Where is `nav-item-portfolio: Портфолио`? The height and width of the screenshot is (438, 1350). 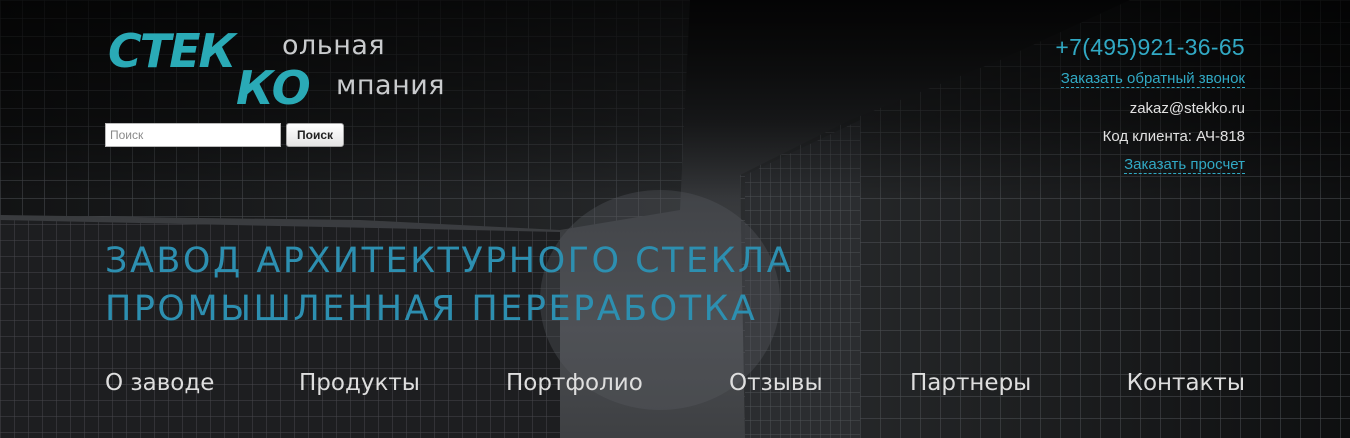
nav-item-portfolio: Портфолио is located at coordinates (574, 383).